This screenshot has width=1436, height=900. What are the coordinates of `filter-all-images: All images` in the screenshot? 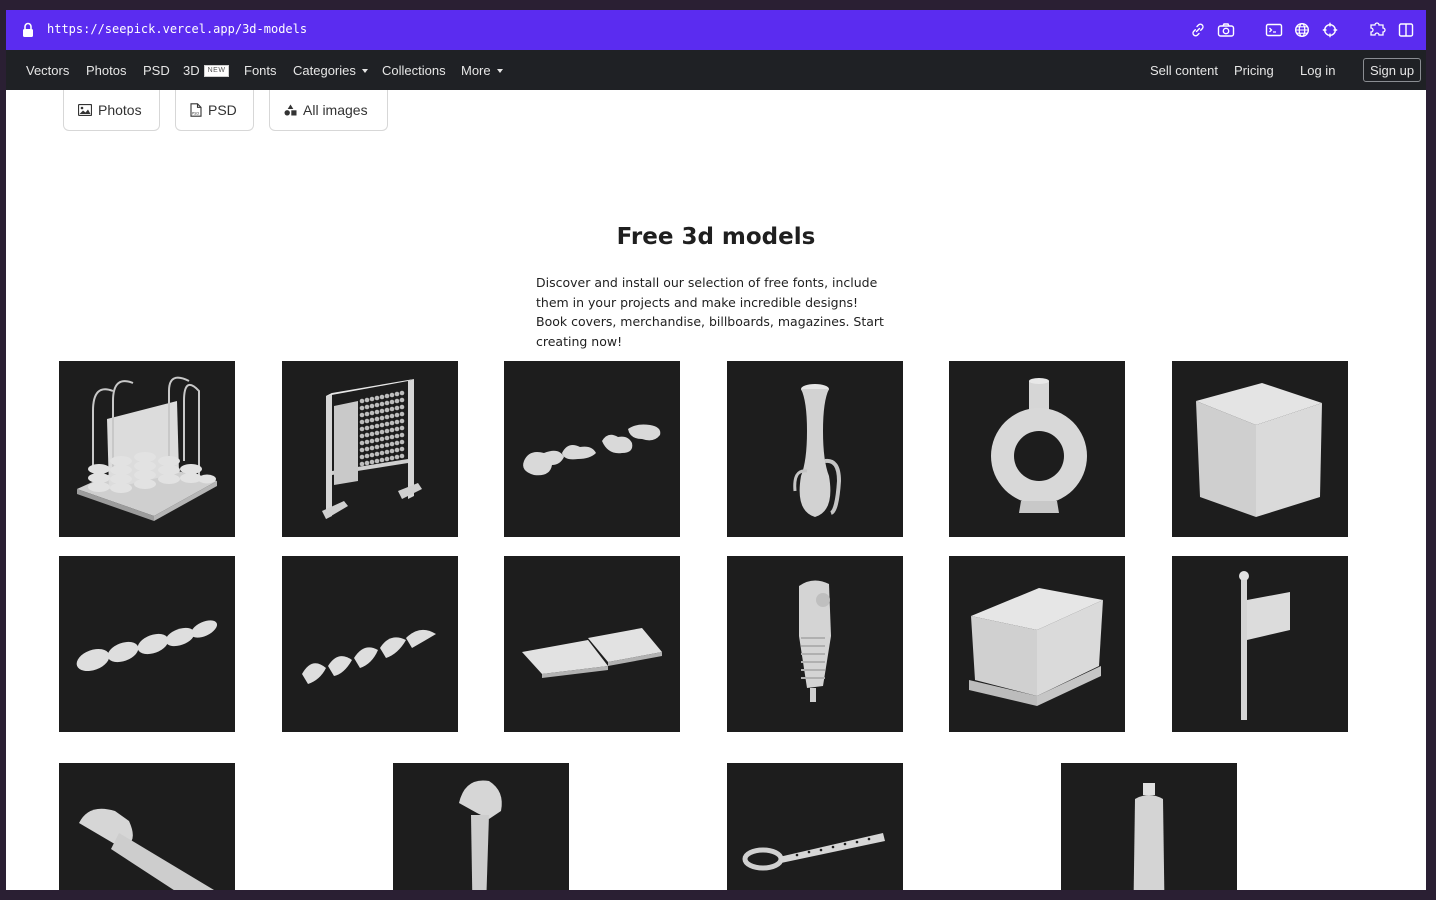 It's located at (328, 110).